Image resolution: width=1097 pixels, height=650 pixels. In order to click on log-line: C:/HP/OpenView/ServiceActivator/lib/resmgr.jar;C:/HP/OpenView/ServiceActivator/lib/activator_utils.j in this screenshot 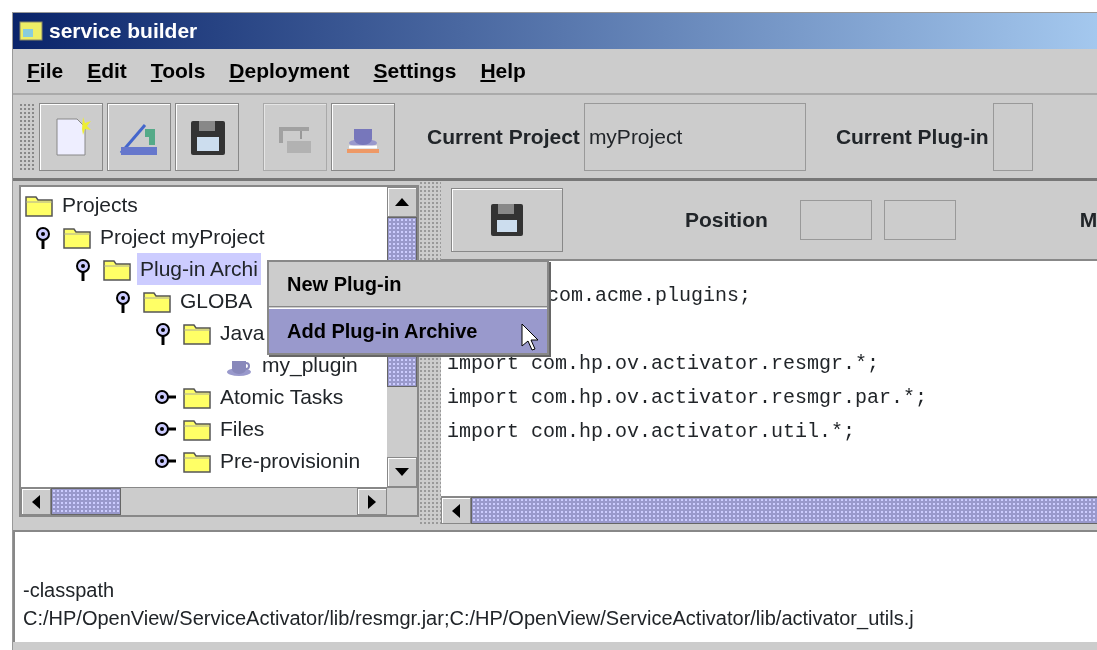, I will do `click(469, 619)`.